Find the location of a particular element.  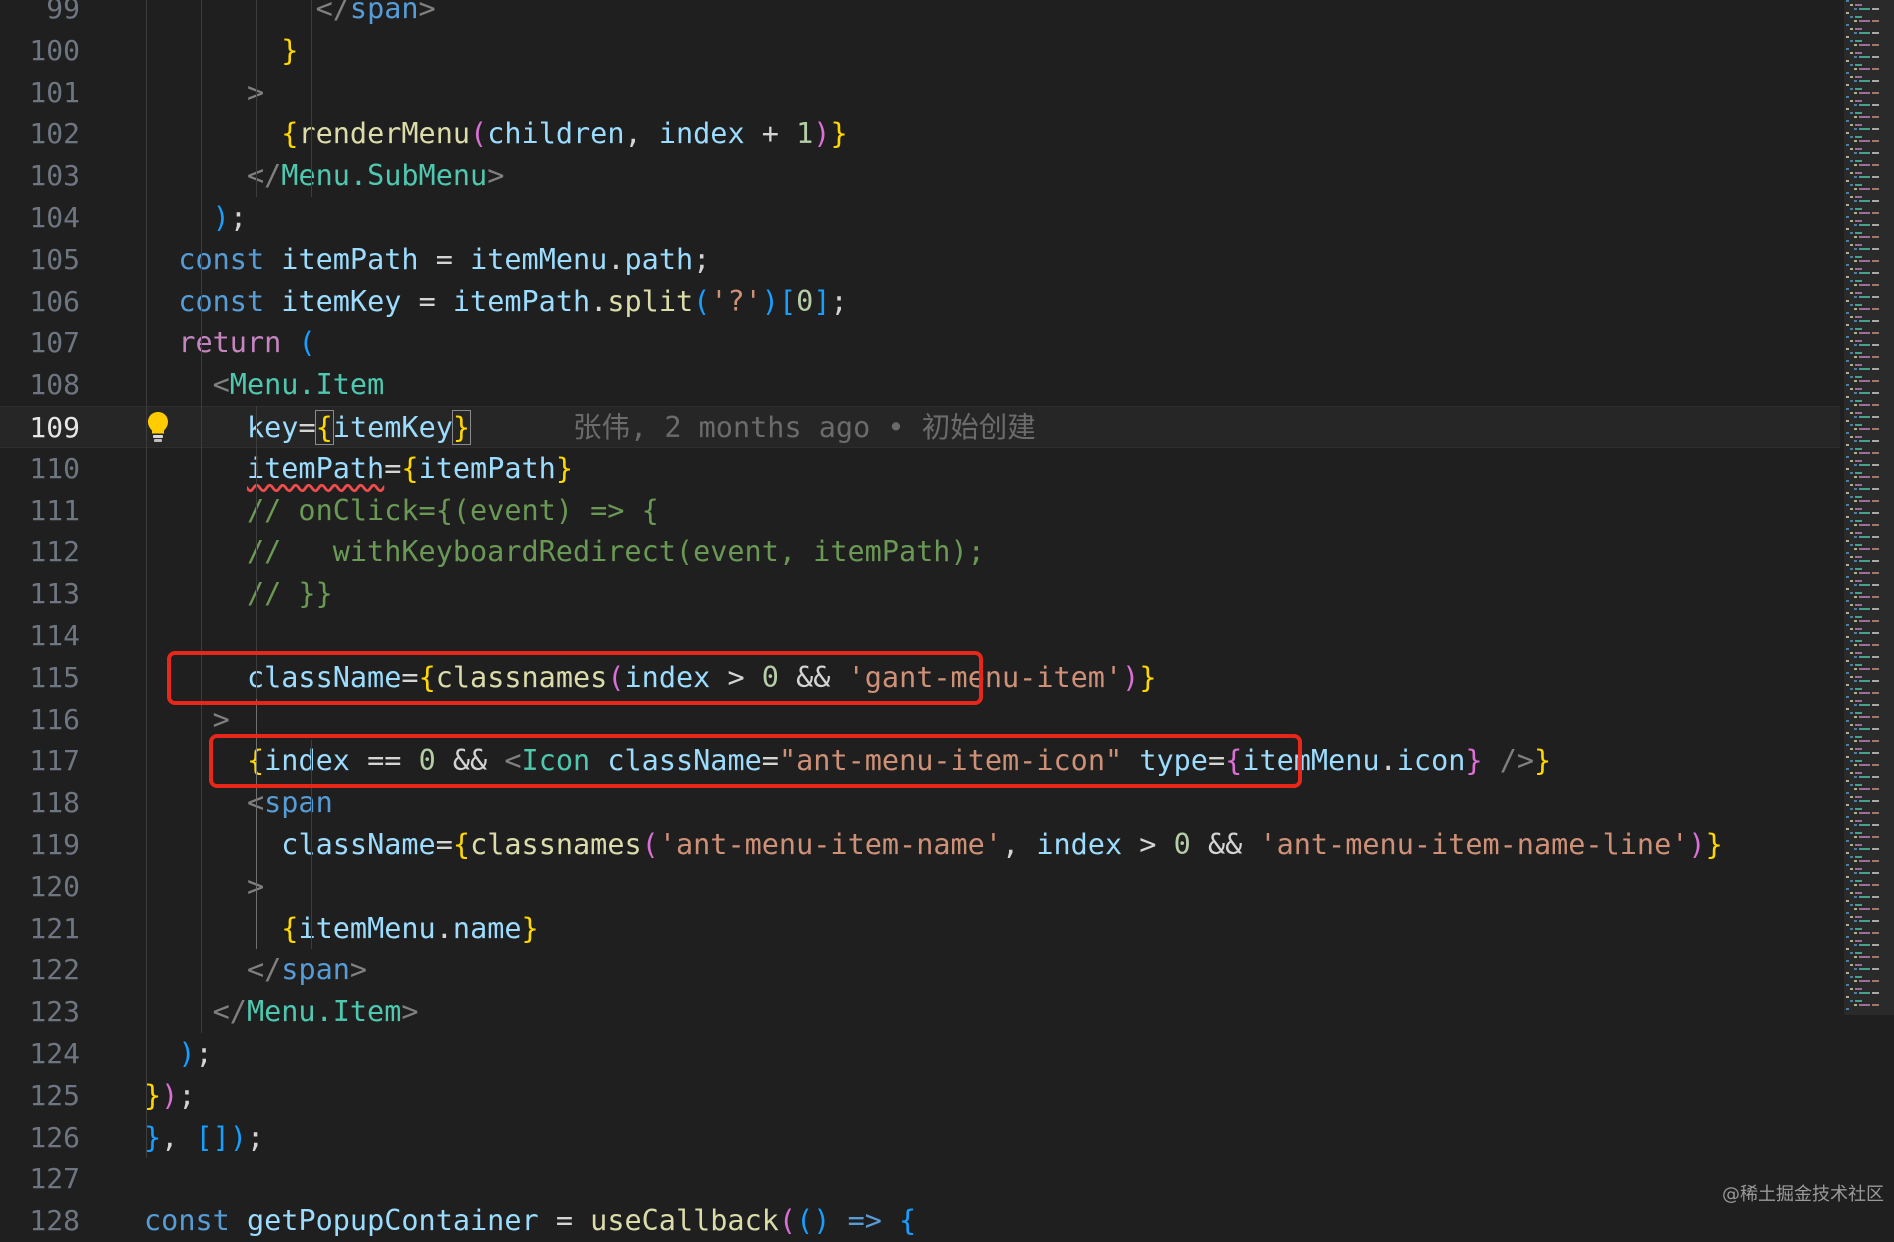

code-text: // onClick={(event) => { is located at coordinates (401, 511).